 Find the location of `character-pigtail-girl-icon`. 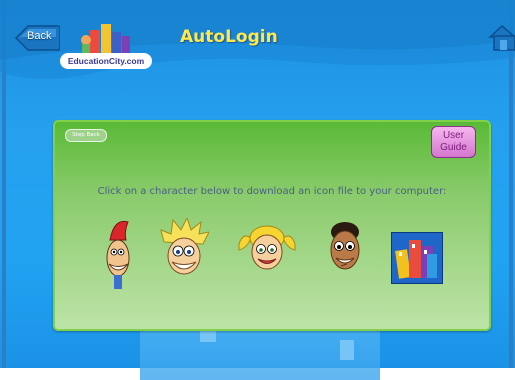

character-pigtail-girl-icon is located at coordinates (267, 248).